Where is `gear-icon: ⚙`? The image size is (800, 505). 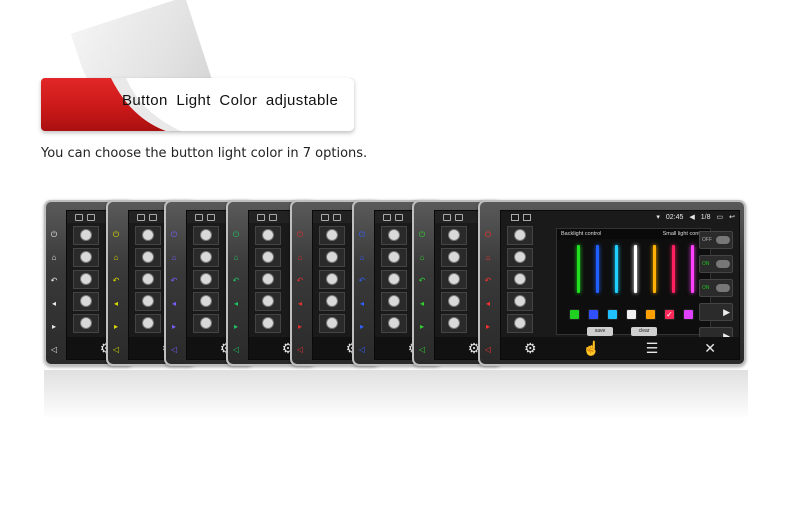
gear-icon: ⚙ is located at coordinates (530, 348).